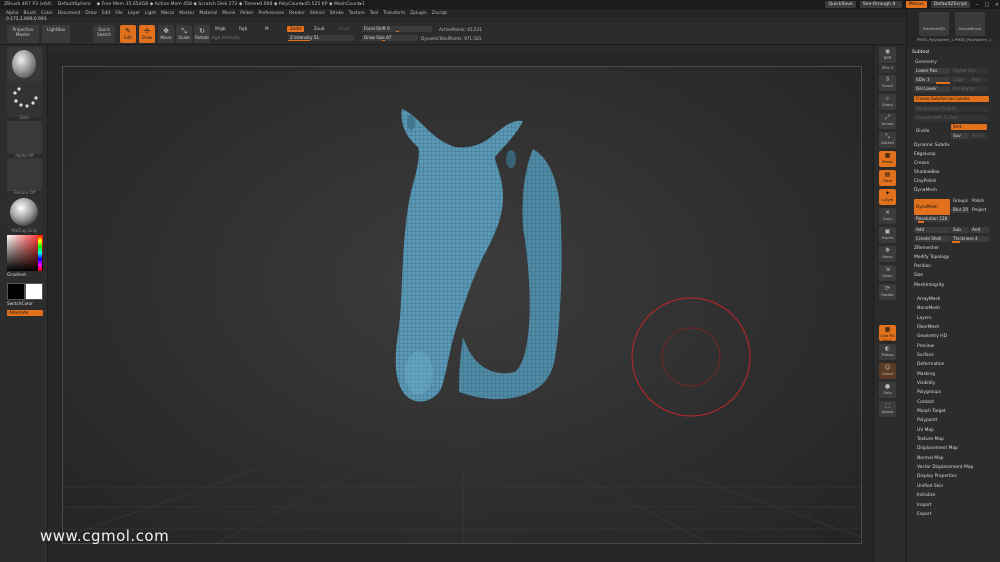 The image size is (1000, 562). I want to click on menu-zscript: Zscript, so click(439, 13).